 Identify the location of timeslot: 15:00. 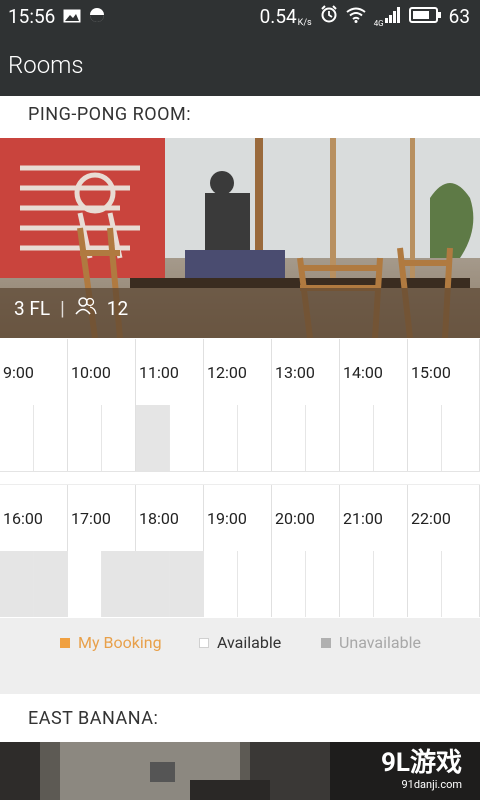
(444, 405).